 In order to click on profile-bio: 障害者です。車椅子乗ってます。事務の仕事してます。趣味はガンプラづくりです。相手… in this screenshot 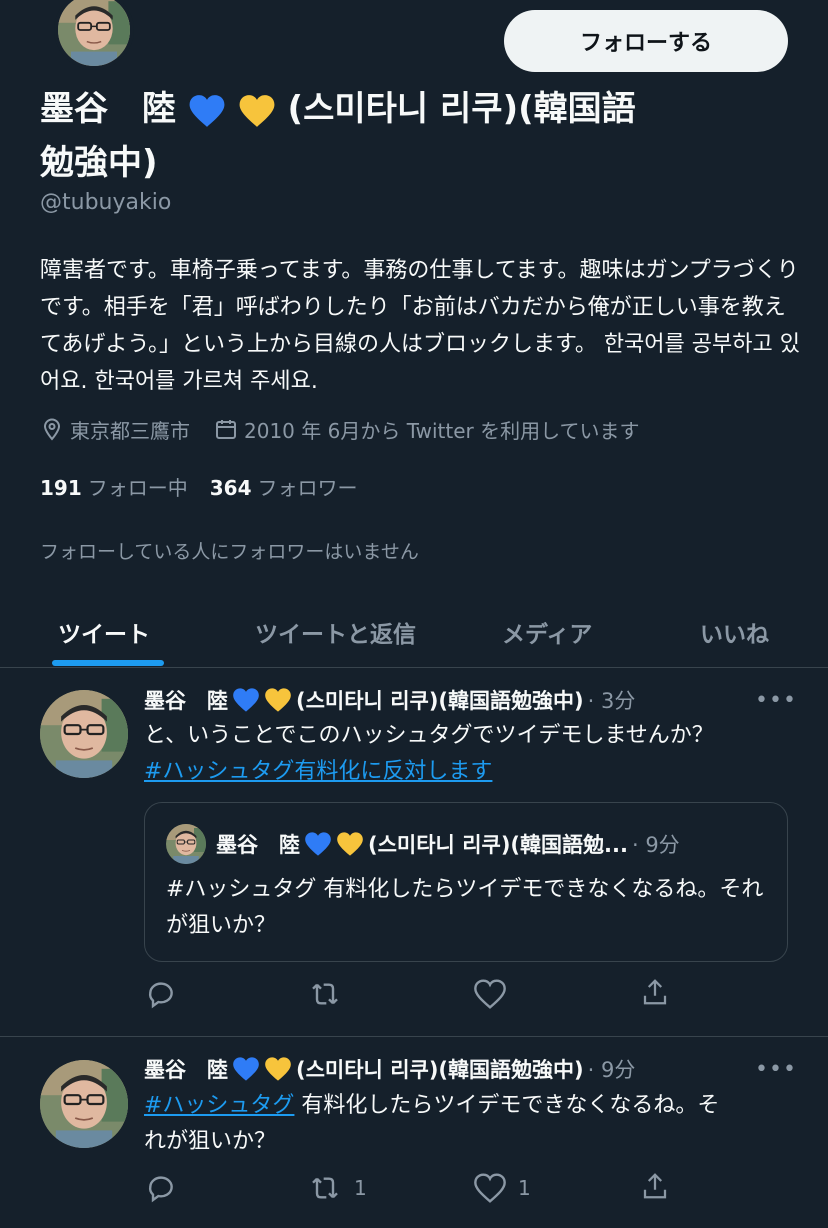, I will do `click(420, 326)`.